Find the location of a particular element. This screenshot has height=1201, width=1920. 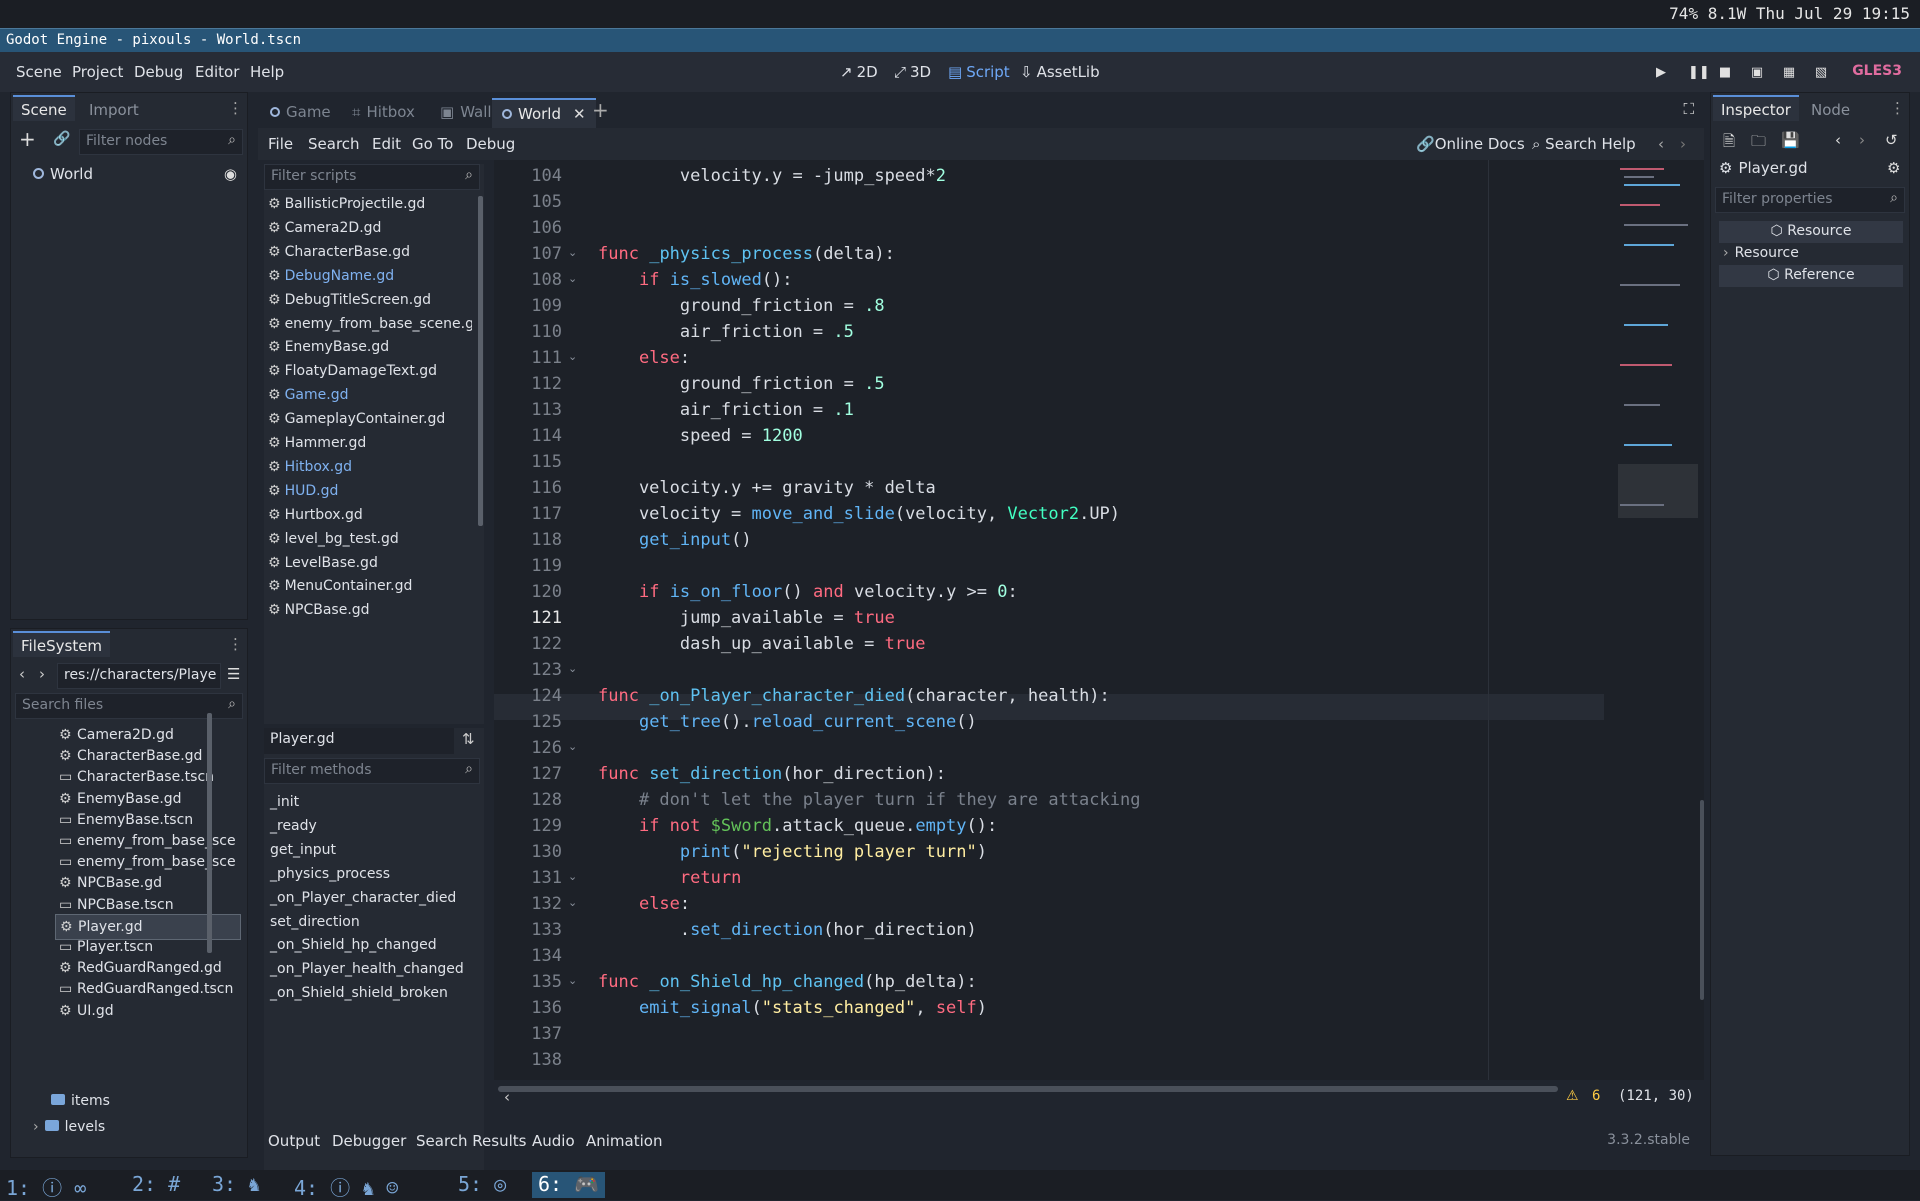

script-list-item: ⚙ FloatyDamageText.gd is located at coordinates (370, 375).